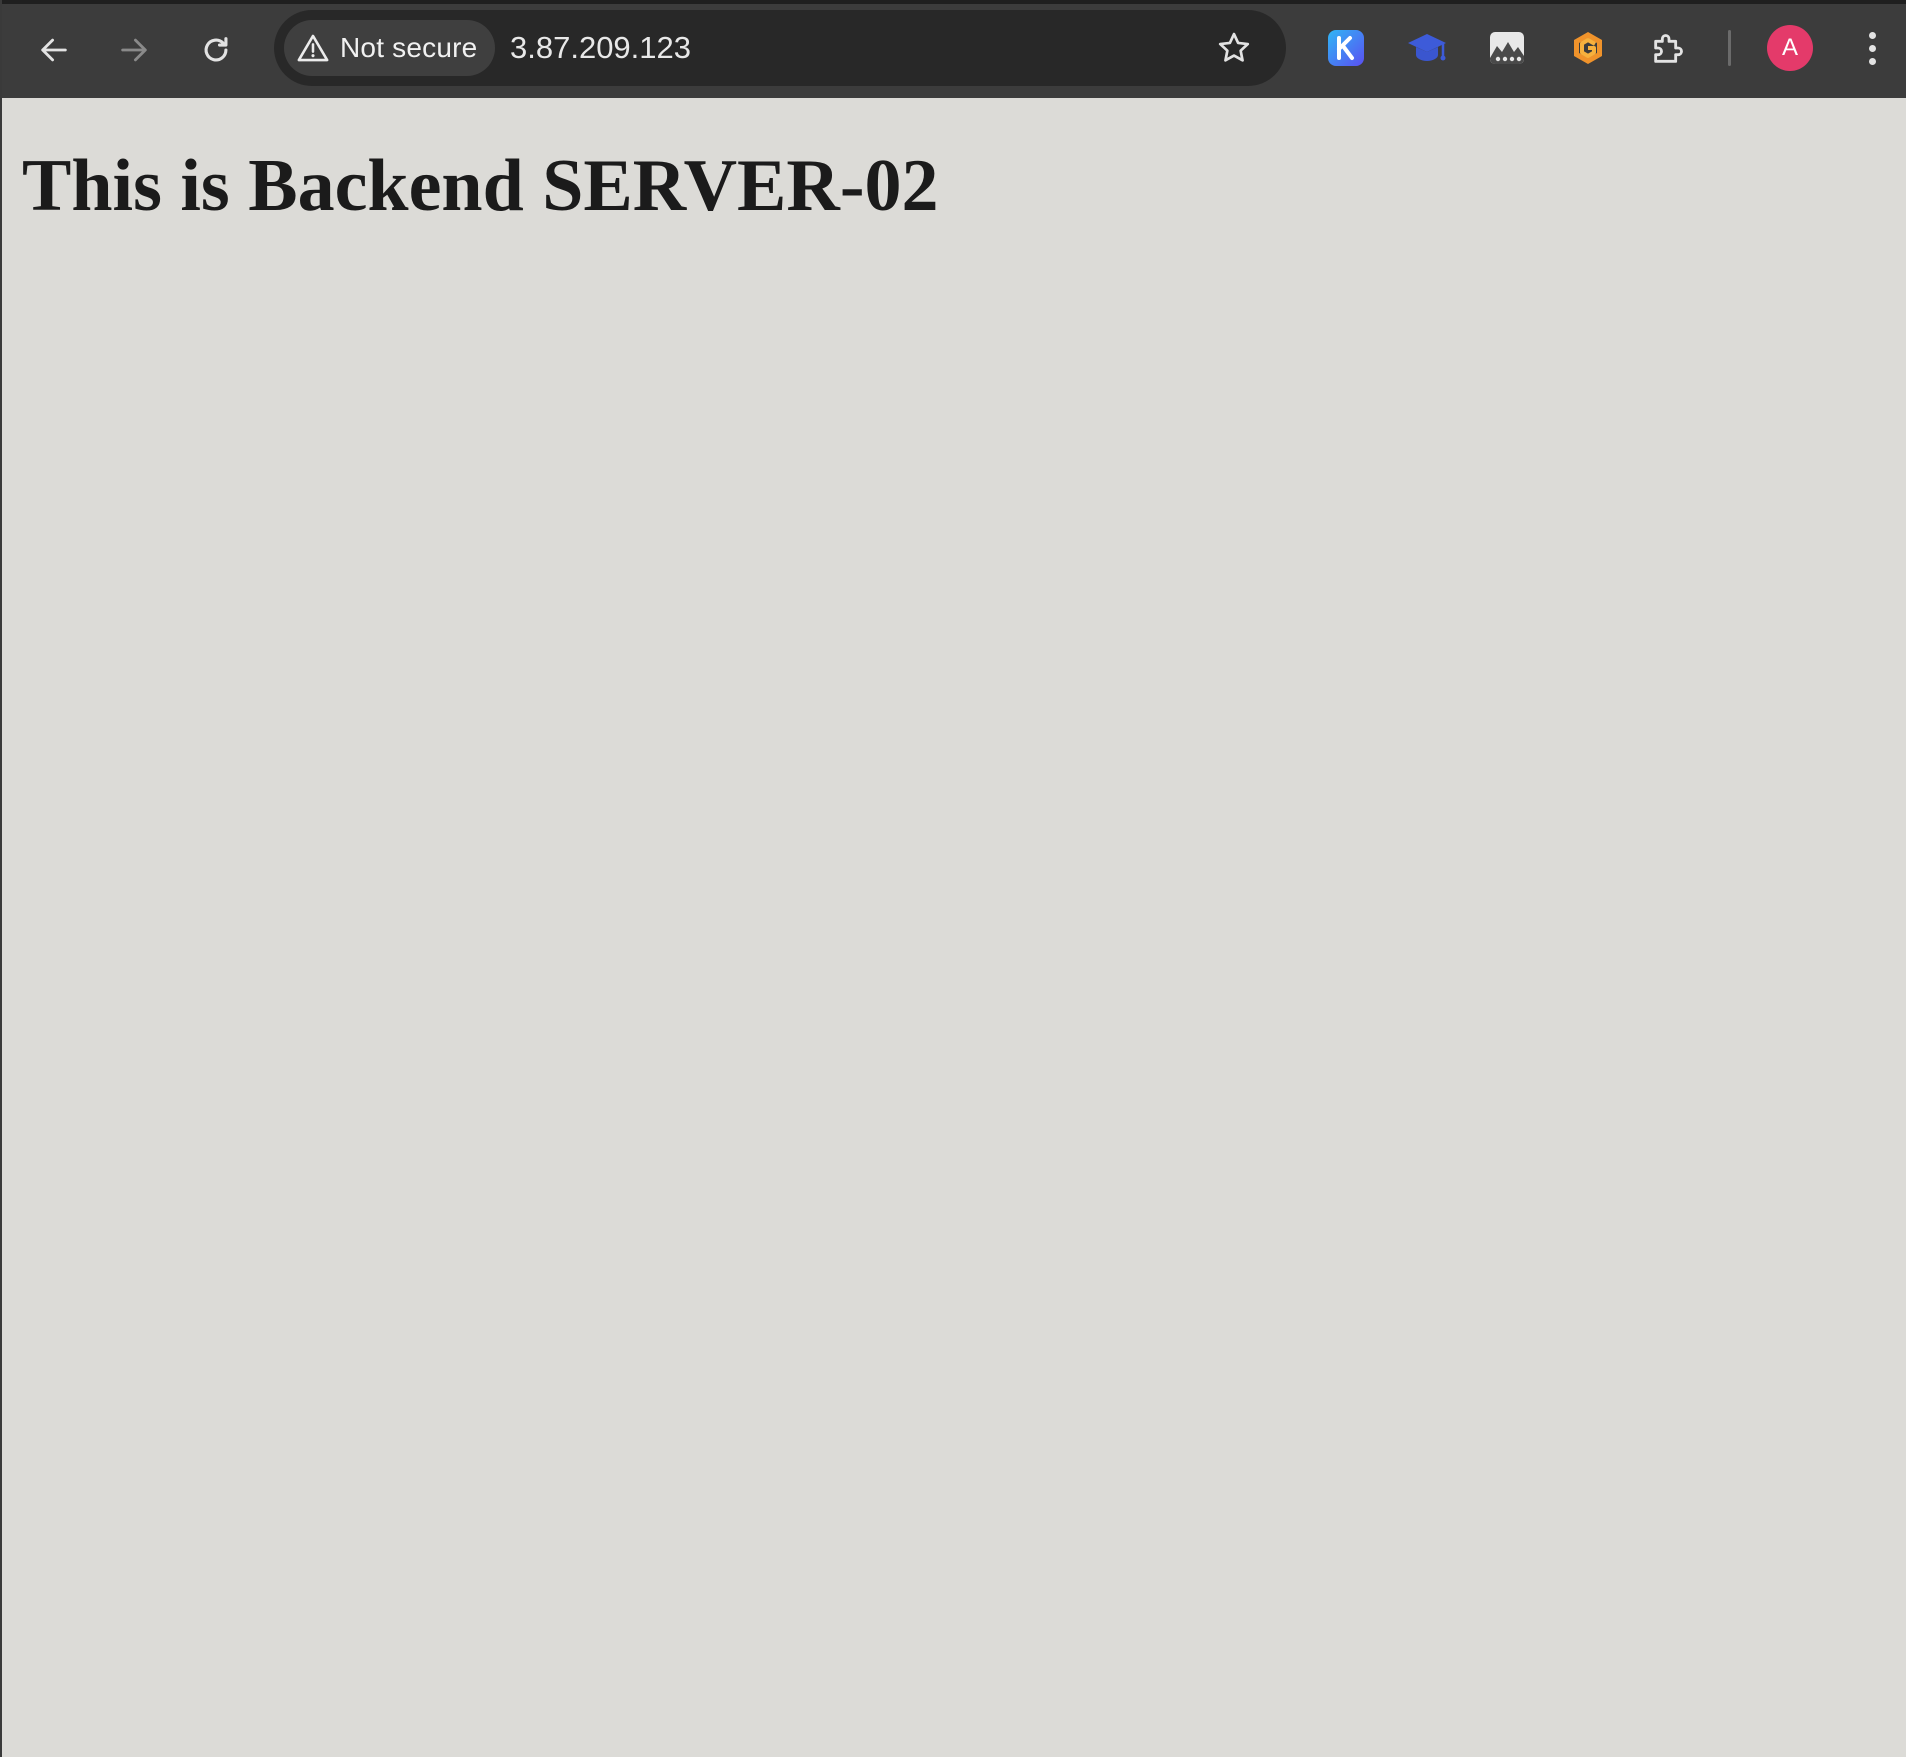 This screenshot has width=1906, height=1757. I want to click on warning-triangle-icon, so click(313, 48).